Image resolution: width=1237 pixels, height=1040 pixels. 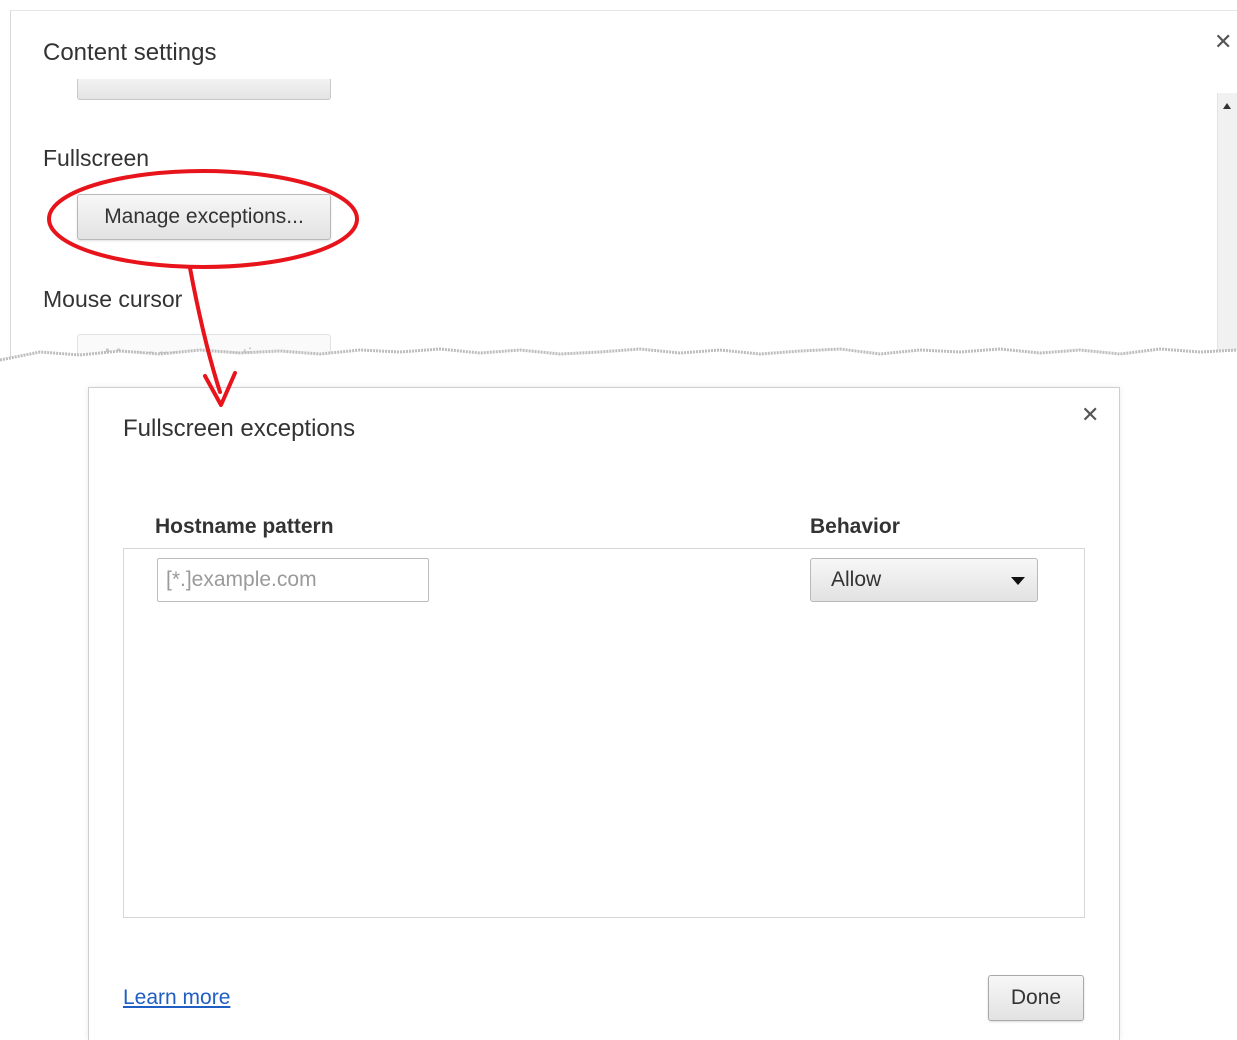 I want to click on dialog-title: Fullscreen exceptions, so click(x=239, y=428).